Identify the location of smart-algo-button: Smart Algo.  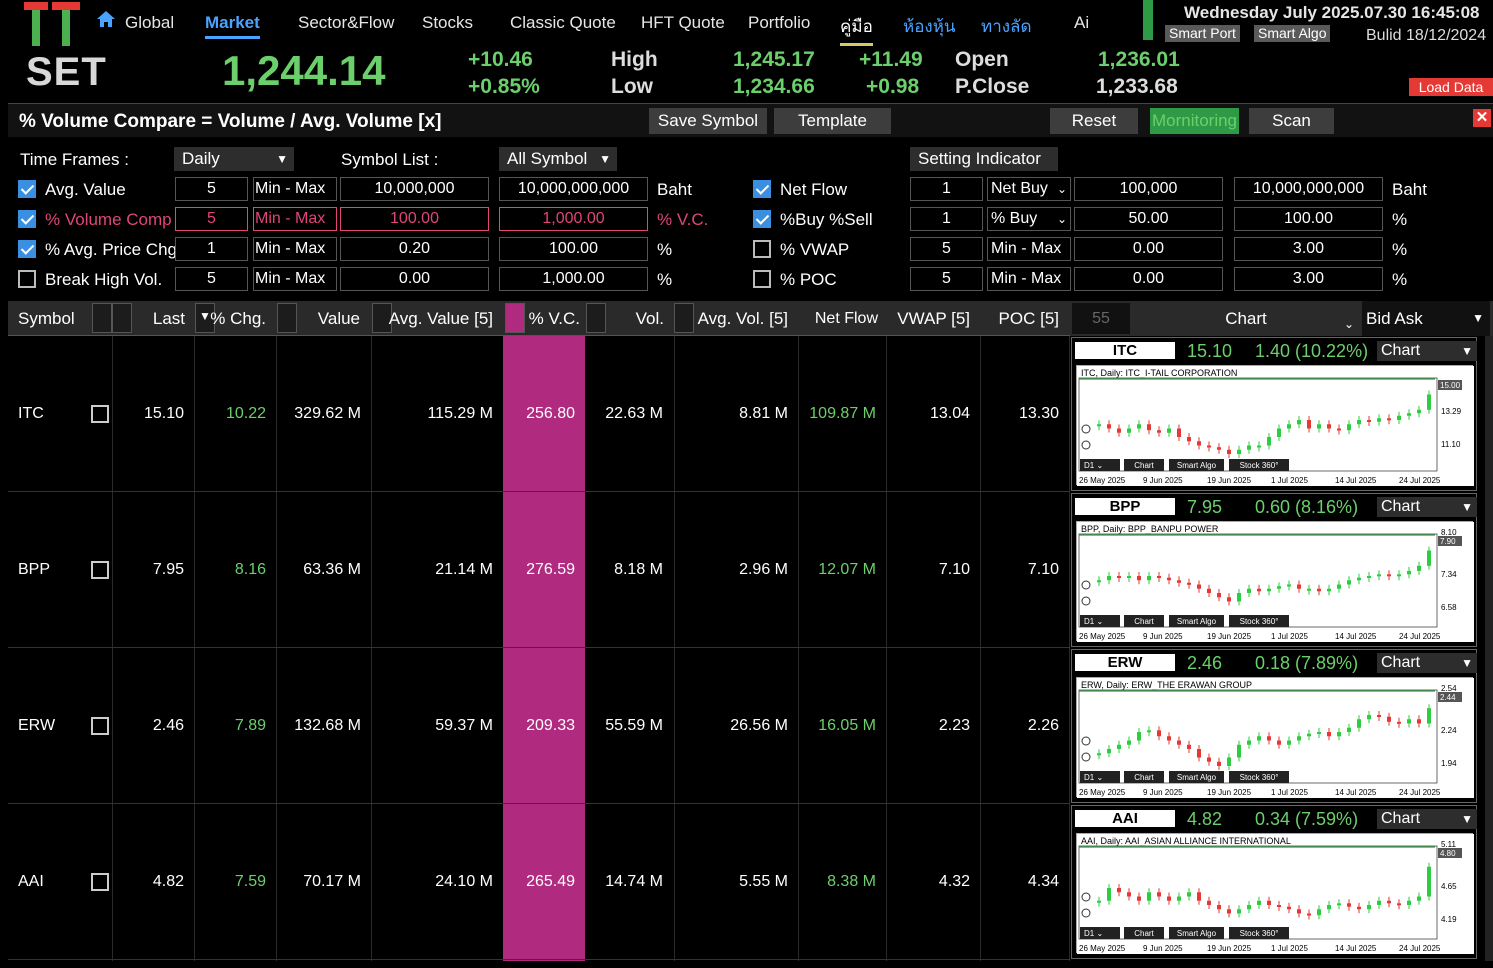
(1292, 33).